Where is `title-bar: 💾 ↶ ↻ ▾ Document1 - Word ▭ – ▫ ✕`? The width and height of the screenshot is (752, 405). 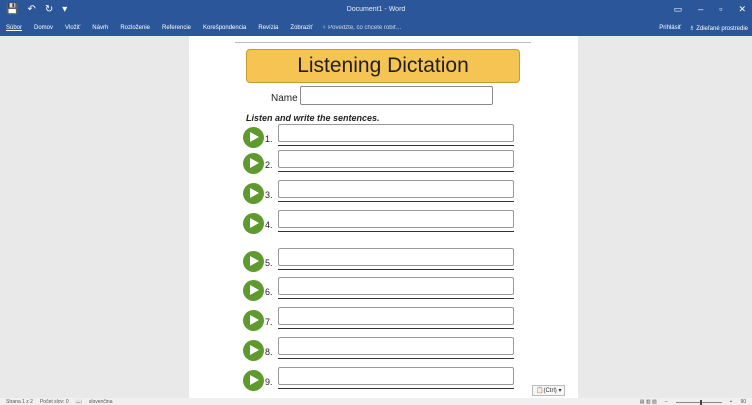 title-bar: 💾 ↶ ↻ ▾ Document1 - Word ▭ – ▫ ✕ is located at coordinates (376, 11).